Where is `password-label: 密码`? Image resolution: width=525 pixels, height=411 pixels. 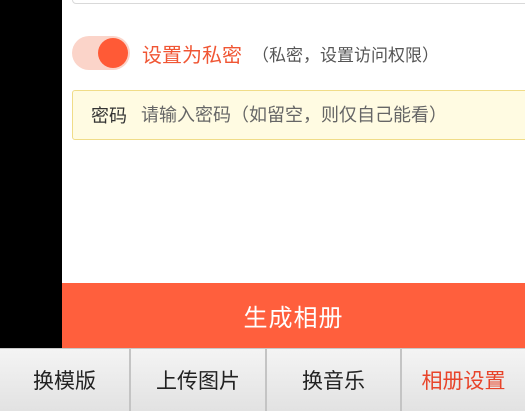 password-label: 密码 is located at coordinates (109, 116).